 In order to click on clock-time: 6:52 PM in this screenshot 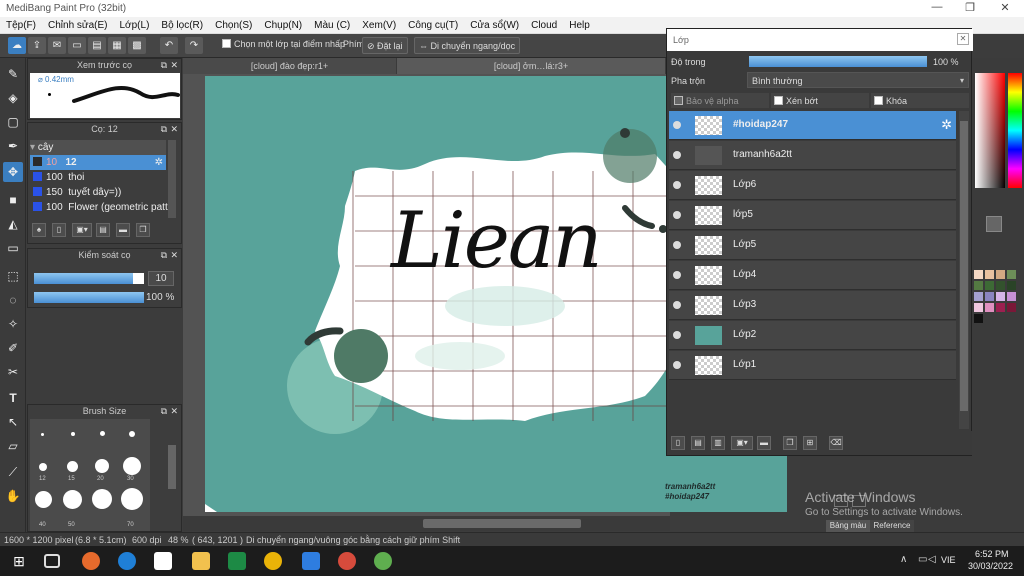, I will do `click(992, 554)`.